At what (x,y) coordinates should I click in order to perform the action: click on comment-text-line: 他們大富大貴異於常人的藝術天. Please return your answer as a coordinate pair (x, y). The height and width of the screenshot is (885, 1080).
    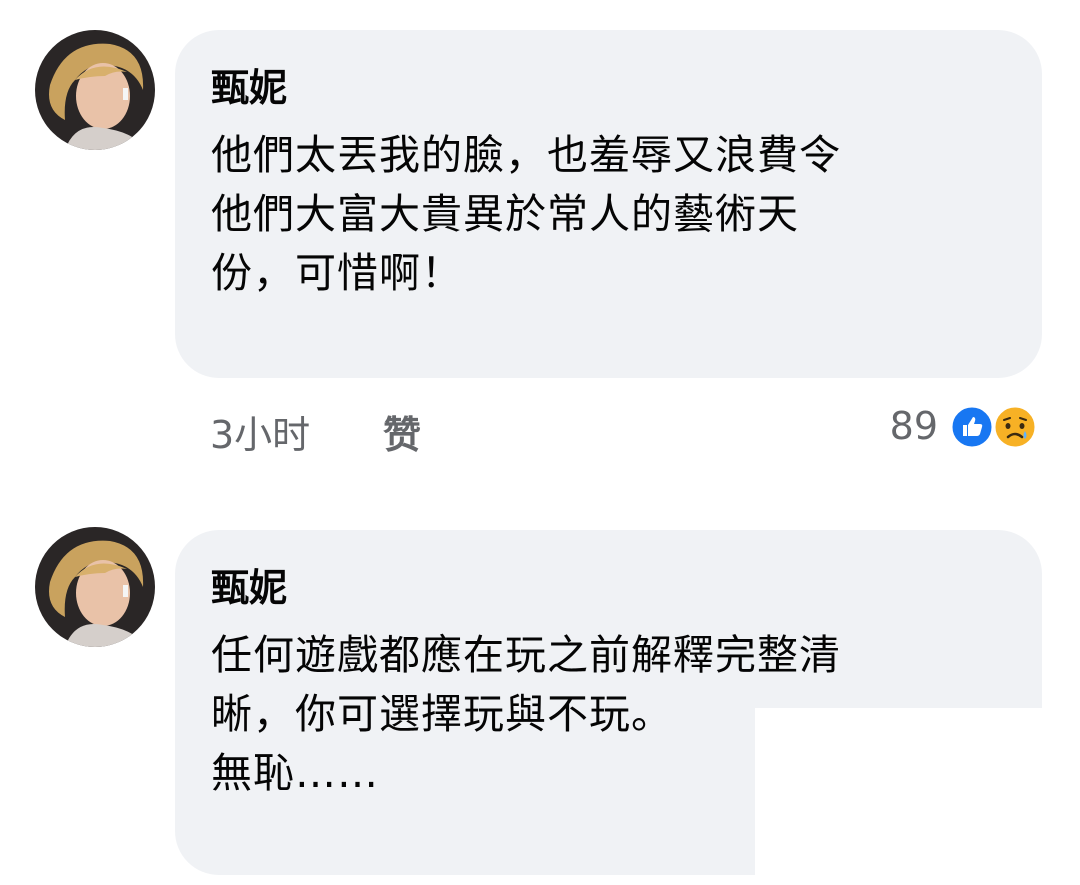
    Looking at the image, I should click on (505, 214).